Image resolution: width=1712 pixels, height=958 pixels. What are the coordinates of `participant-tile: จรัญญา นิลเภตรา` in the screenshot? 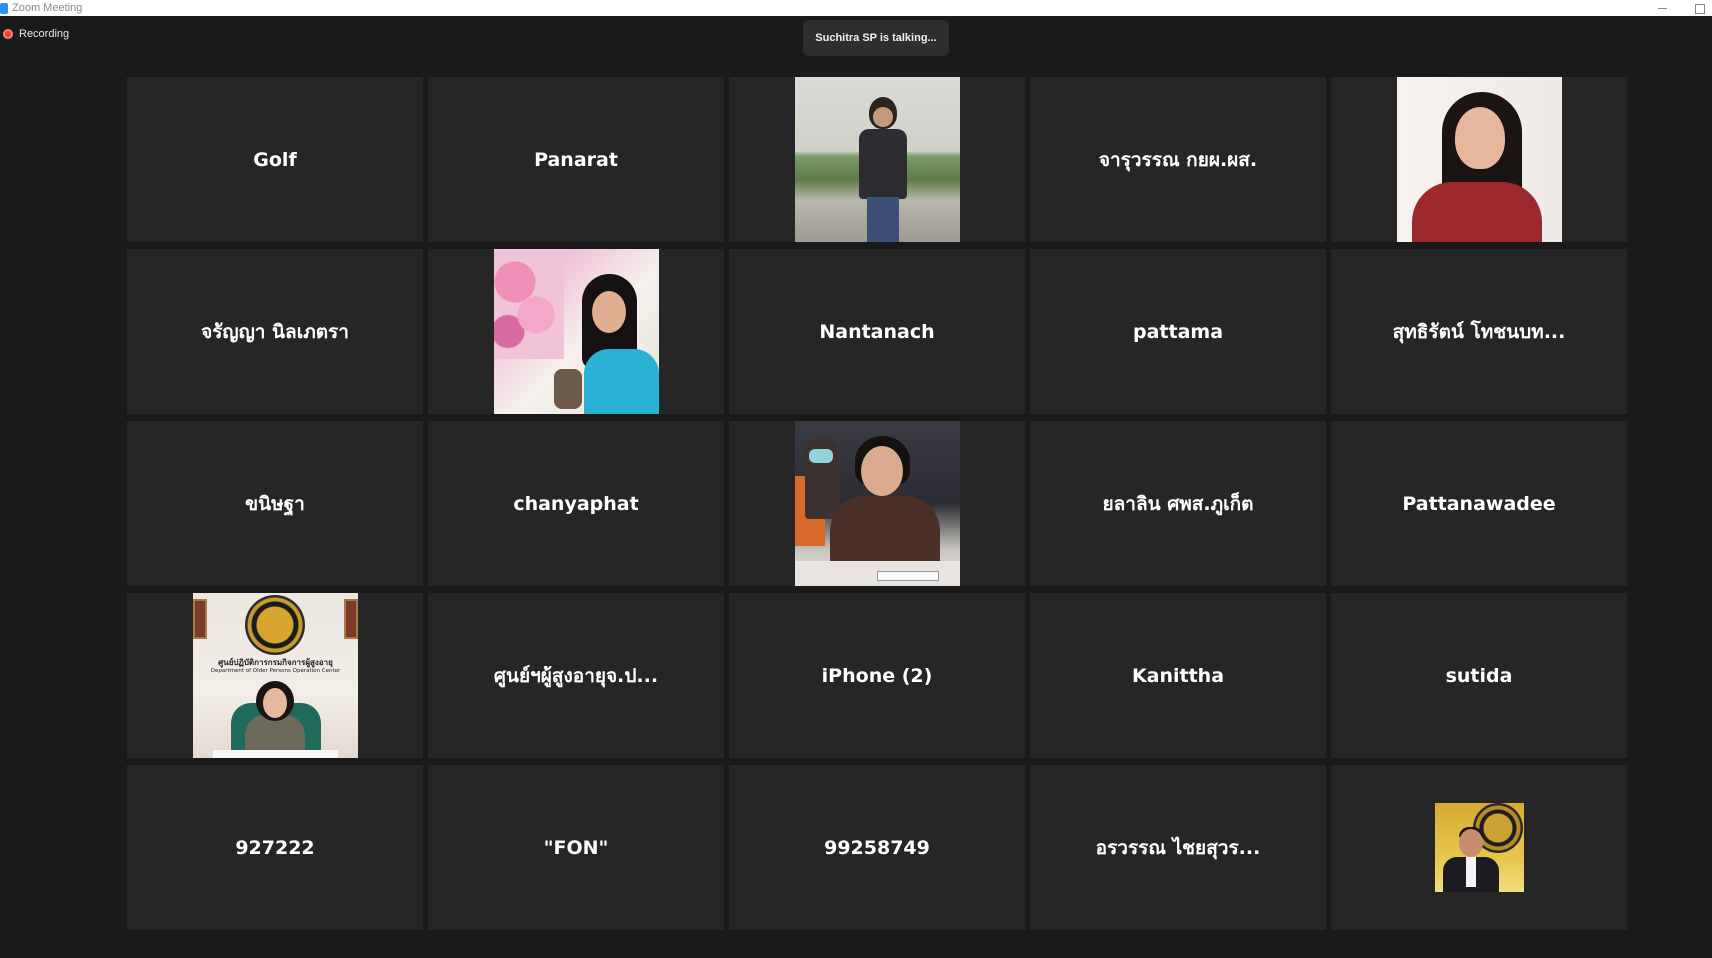 It's located at (275, 331).